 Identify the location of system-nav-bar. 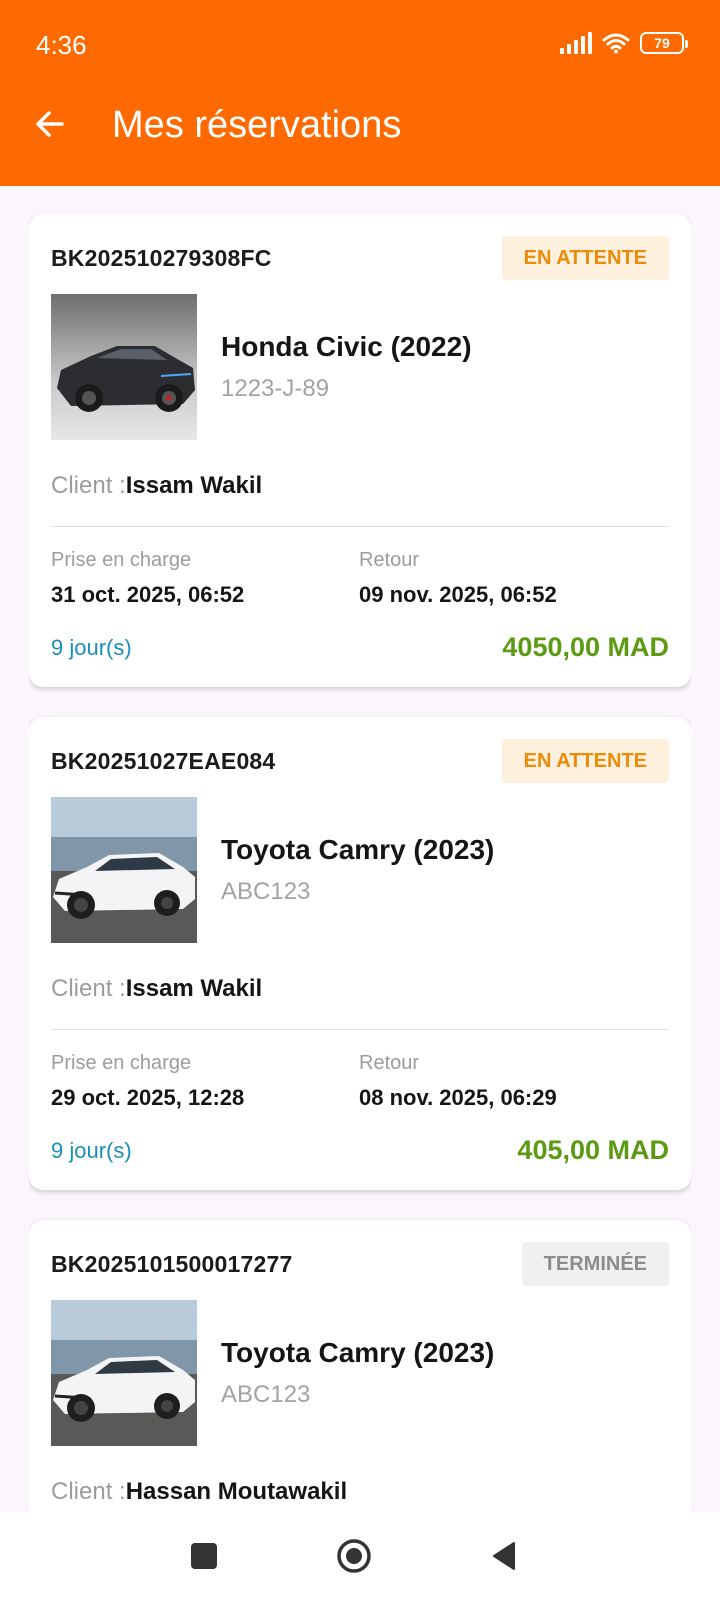
(360, 1556).